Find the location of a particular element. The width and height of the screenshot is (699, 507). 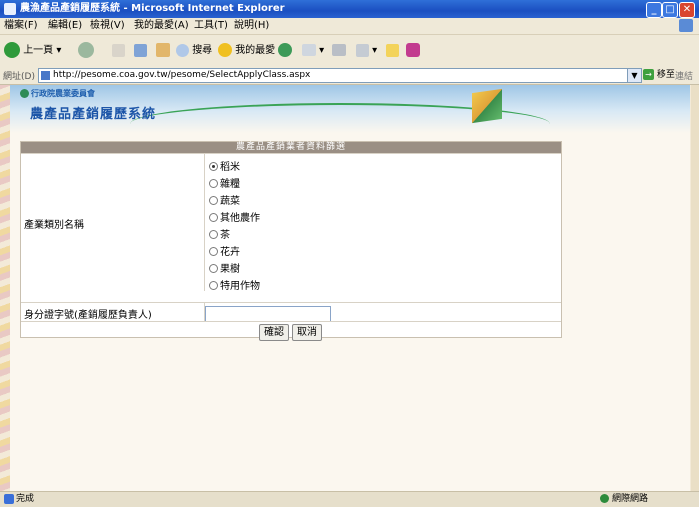

back-arrow-icon is located at coordinates (12, 50).